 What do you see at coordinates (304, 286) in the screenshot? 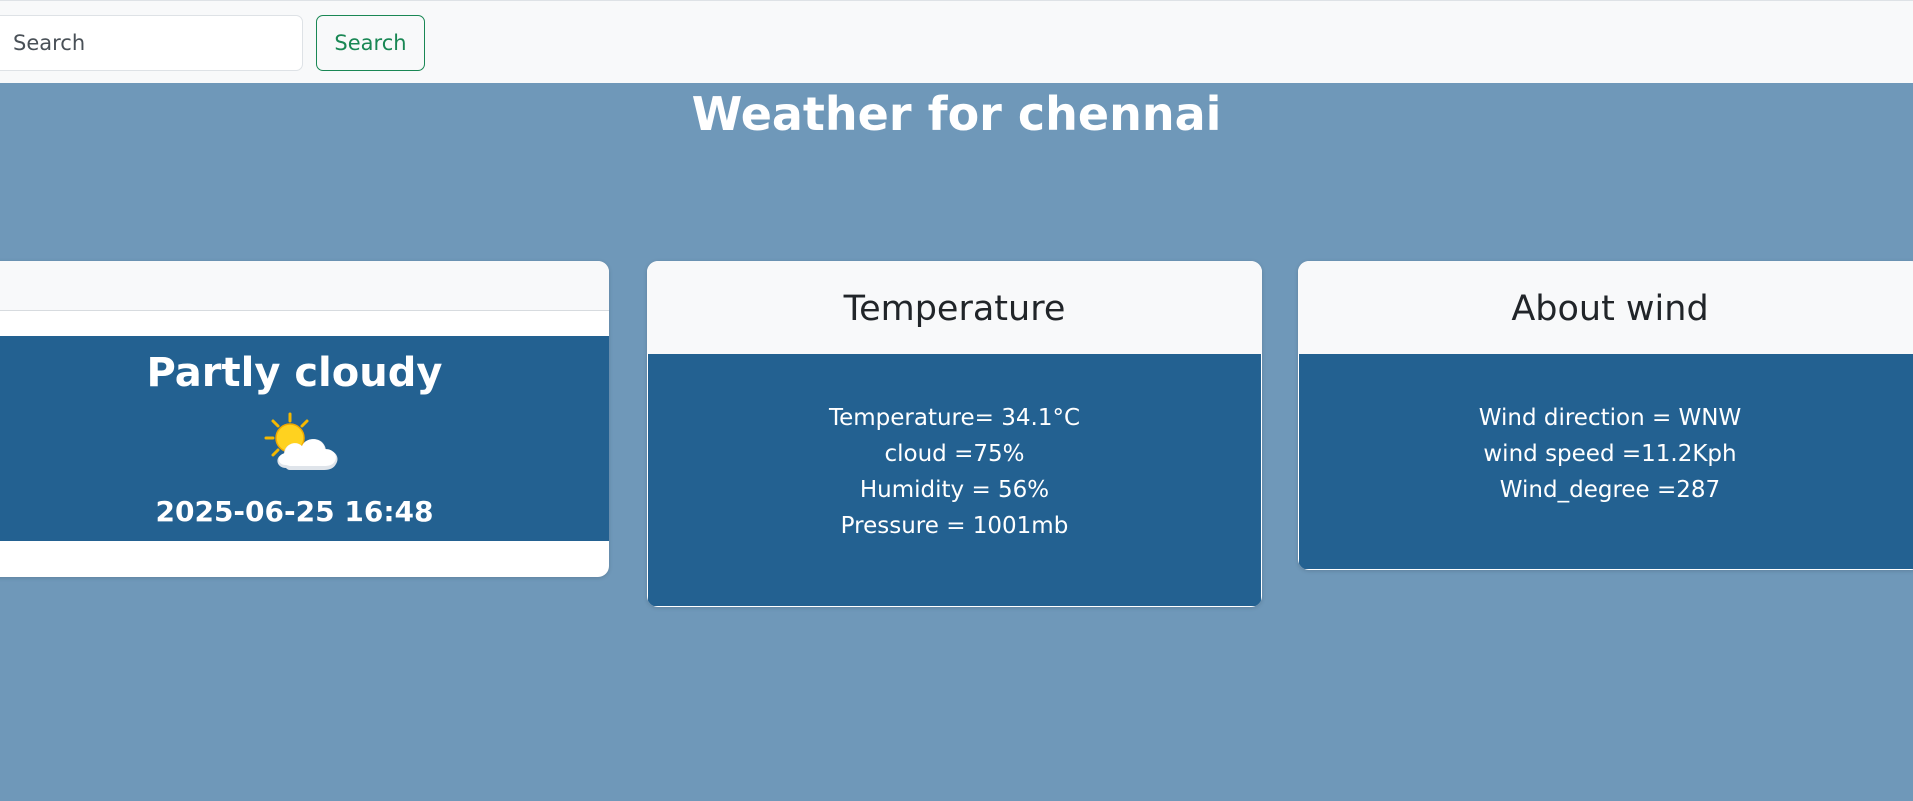
I see `condition-card-header` at bounding box center [304, 286].